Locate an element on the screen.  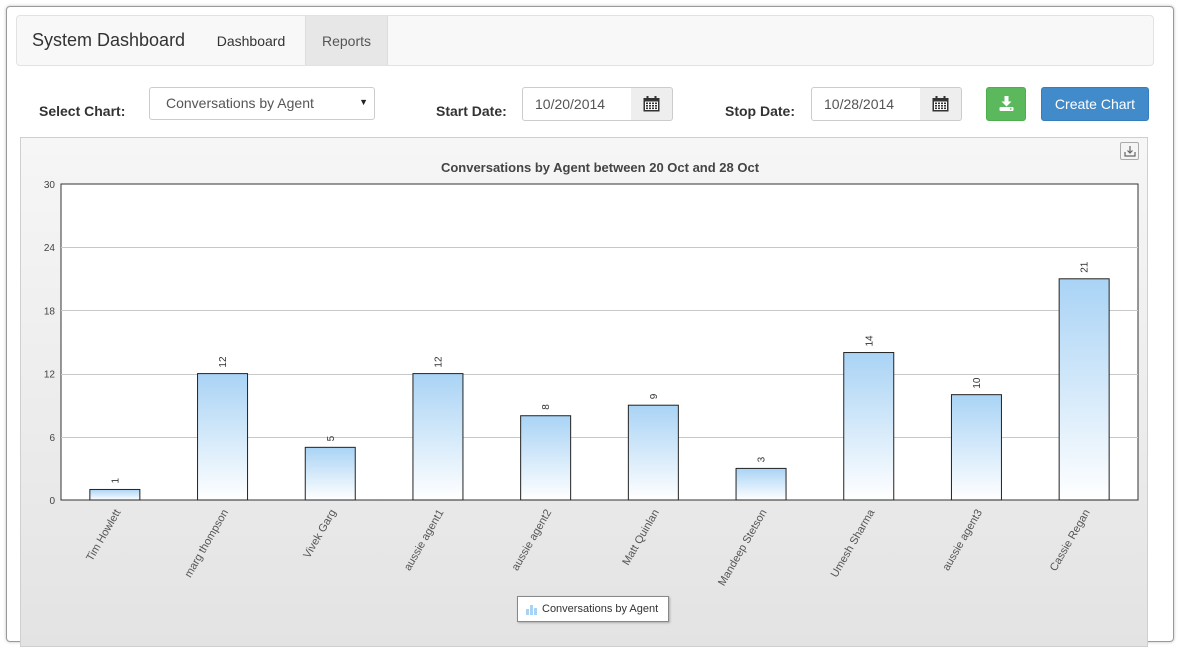
y-tick-label: 12 is located at coordinates (50, 375).